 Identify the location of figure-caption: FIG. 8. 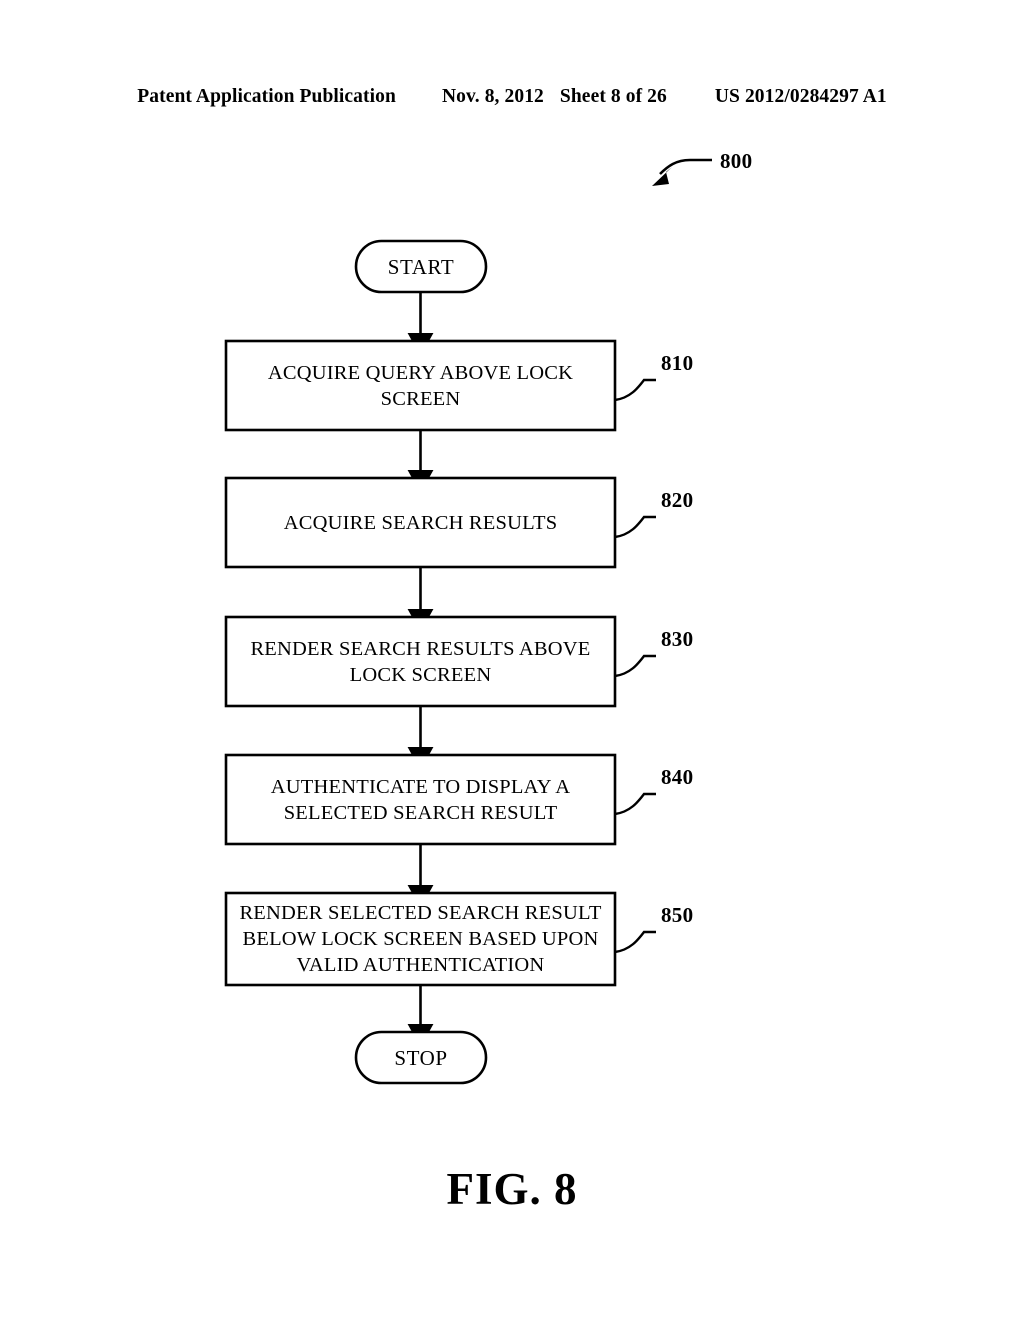
(512, 1189).